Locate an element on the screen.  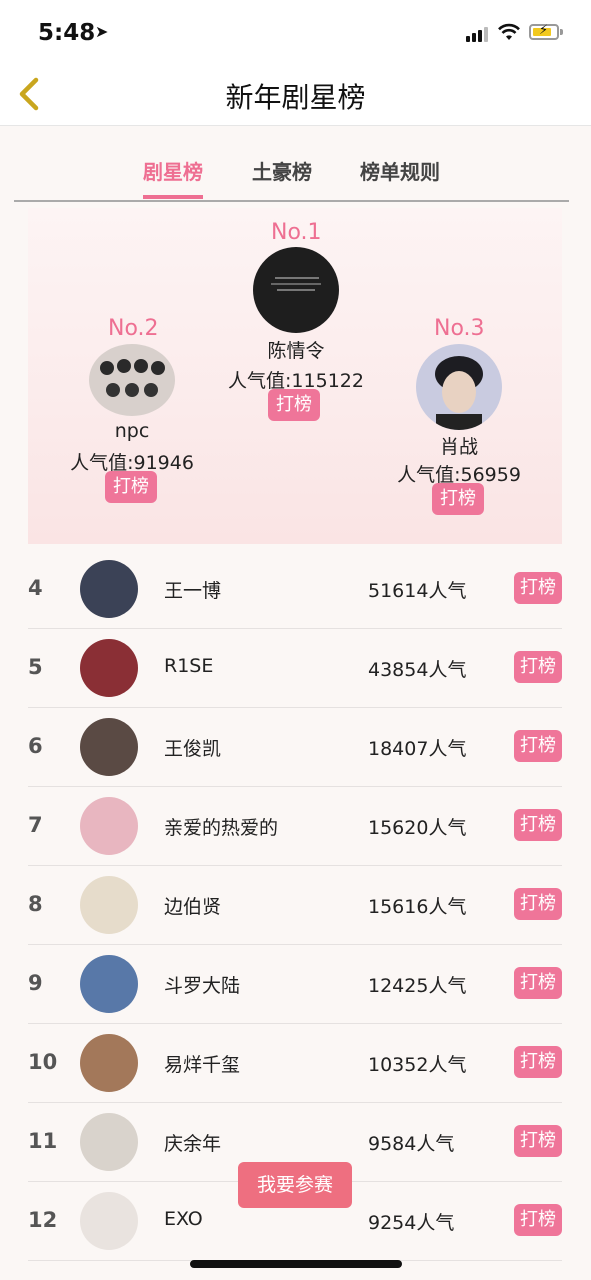
list-item-name: 边伯贤 is located at coordinates (193, 907).